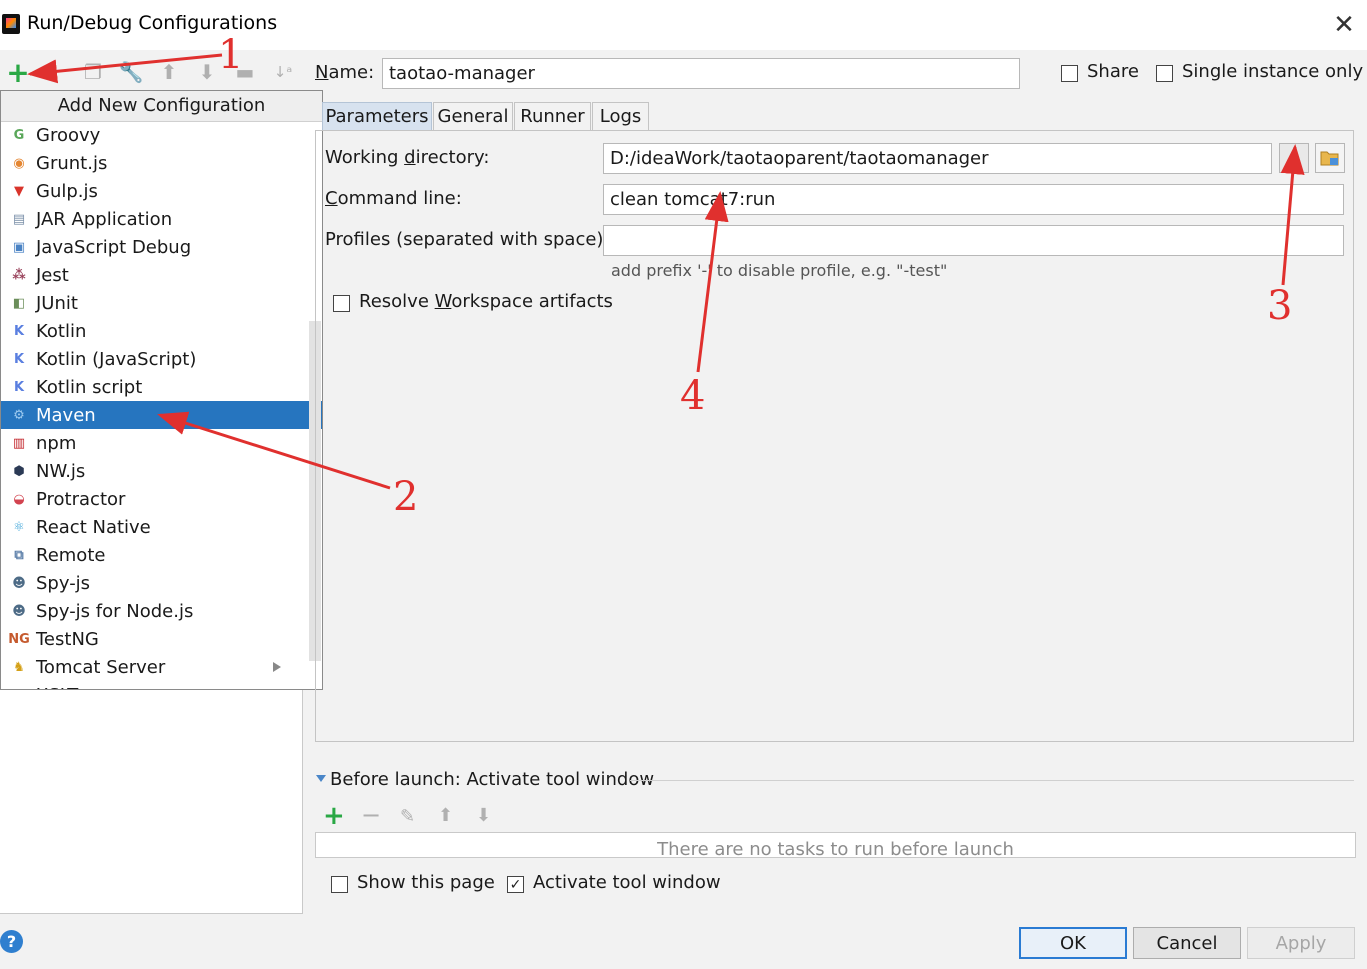 Image resolution: width=1367 pixels, height=969 pixels. What do you see at coordinates (19, 555) in the screenshot?
I see `remote-icon: ⧉` at bounding box center [19, 555].